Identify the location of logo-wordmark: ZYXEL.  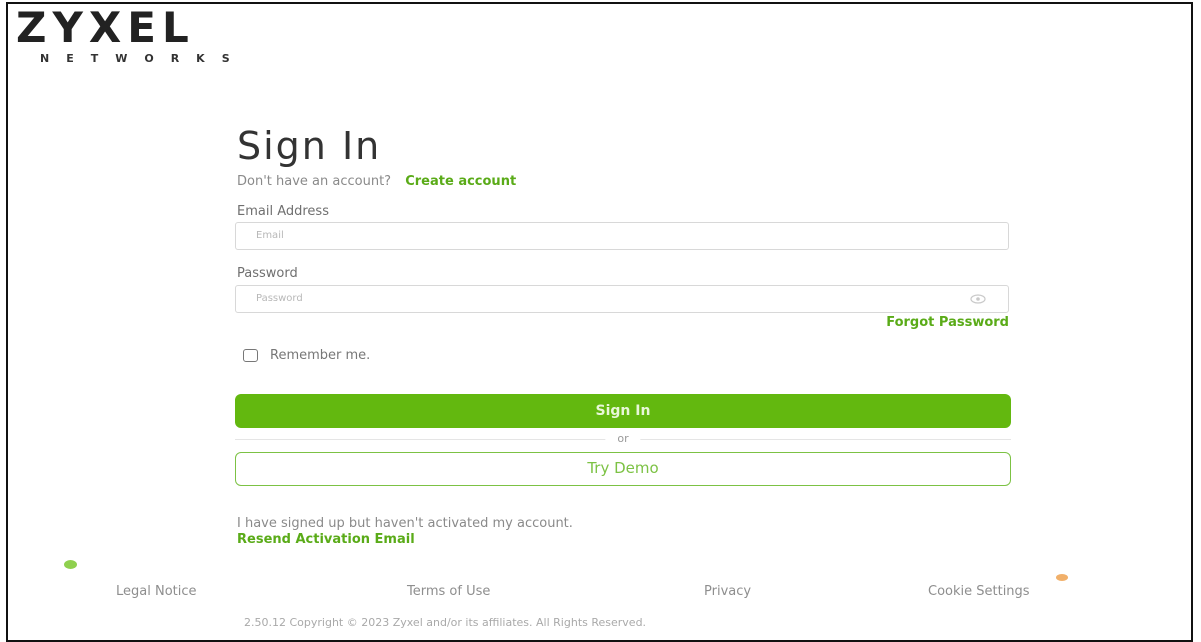
(105, 27).